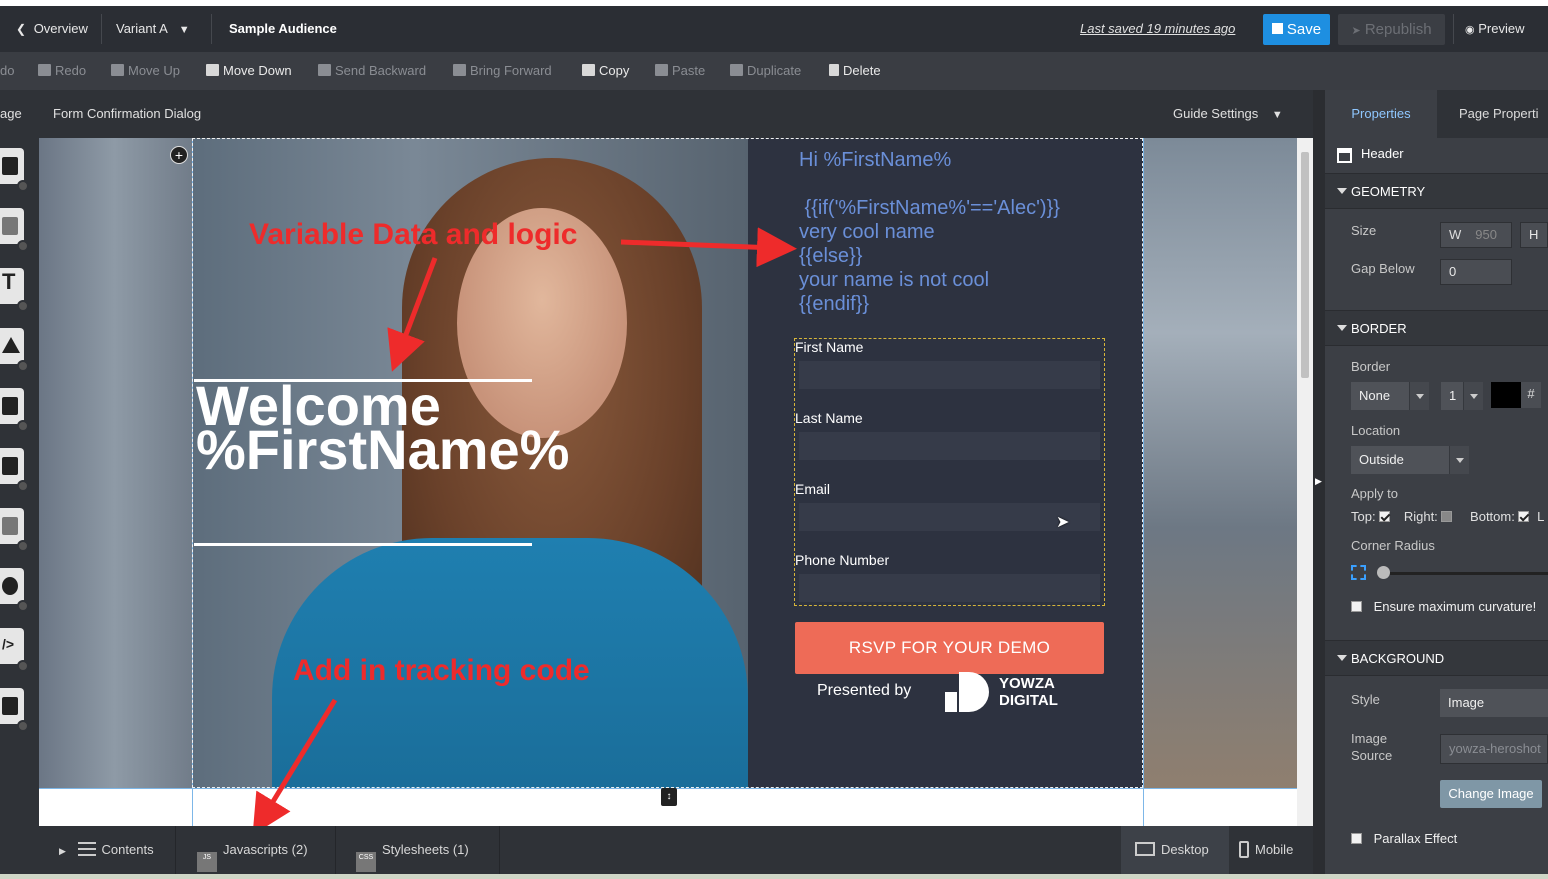  What do you see at coordinates (1531, 395) in the screenshot?
I see `hex-button: #` at bounding box center [1531, 395].